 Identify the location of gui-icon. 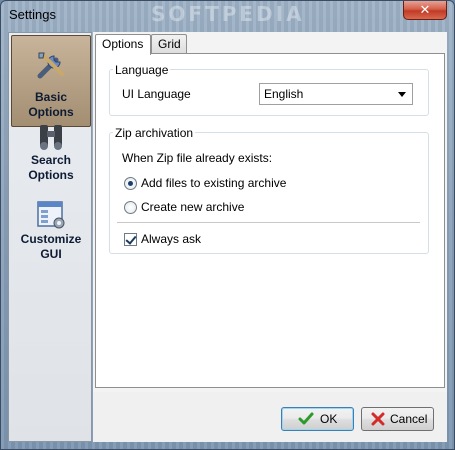
(51, 215).